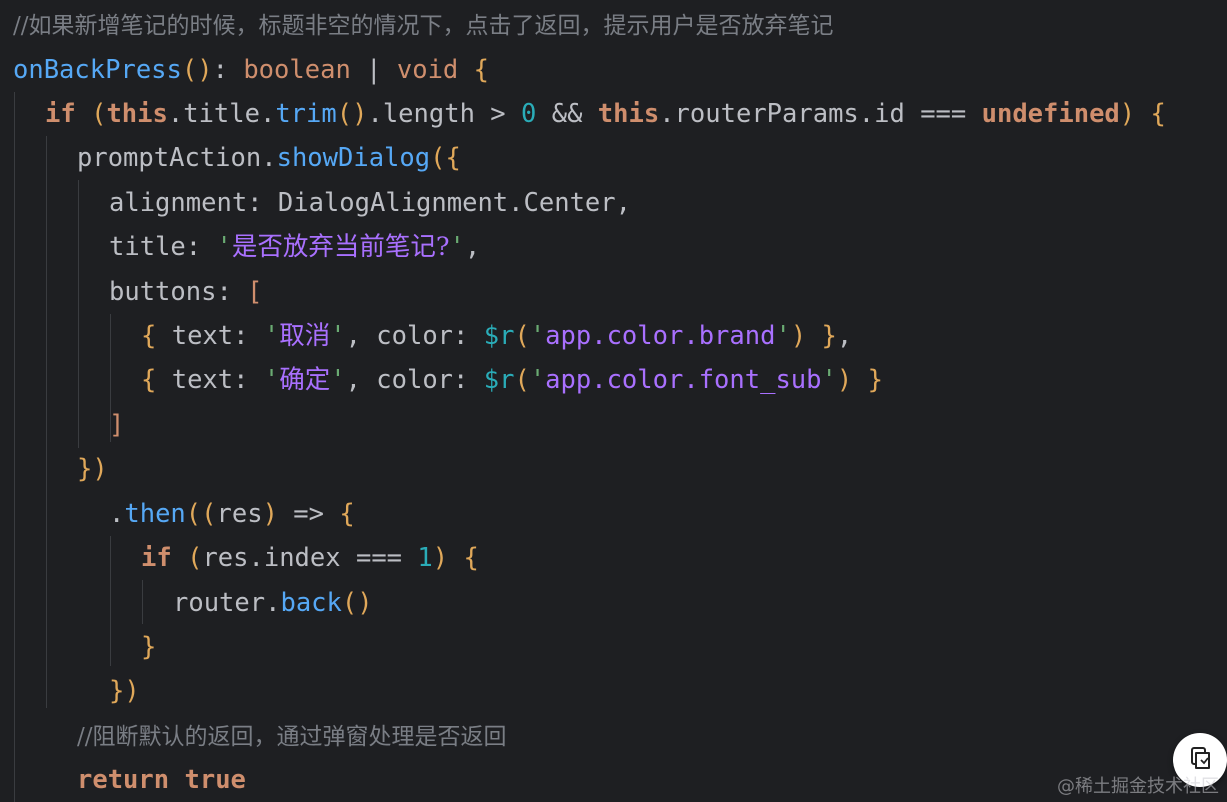 This screenshot has height=802, width=1227. What do you see at coordinates (340, 247) in the screenshot?
I see `string-value: 是否放弃当前笔记?` at bounding box center [340, 247].